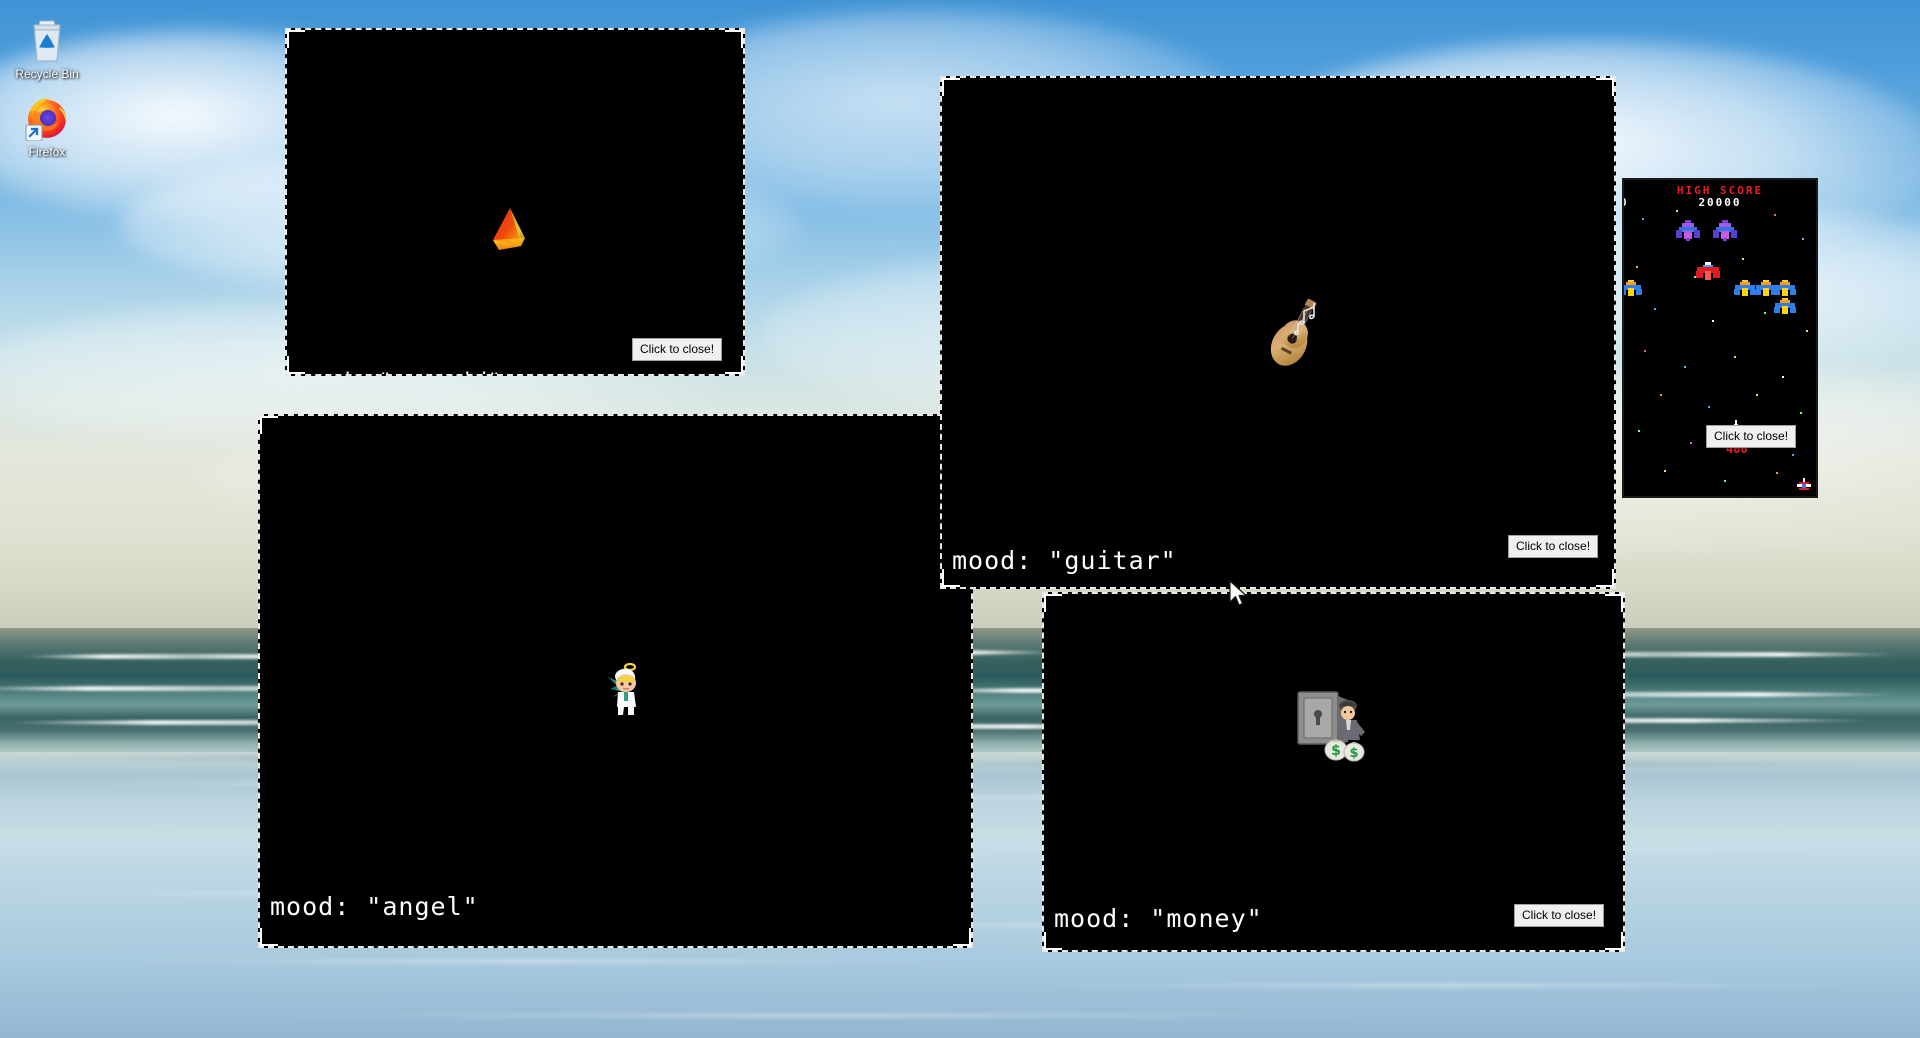 This screenshot has height=1038, width=1920. What do you see at coordinates (374, 906) in the screenshot?
I see `mood-line: mood: "angel"` at bounding box center [374, 906].